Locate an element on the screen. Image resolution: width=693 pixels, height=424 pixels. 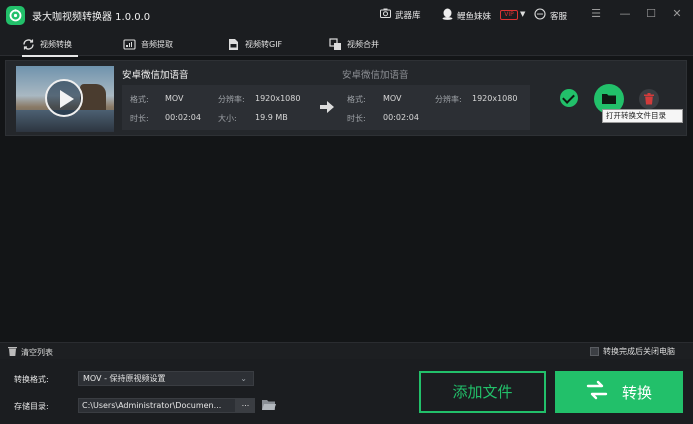
video-thumbnail is located at coordinates (65, 99).